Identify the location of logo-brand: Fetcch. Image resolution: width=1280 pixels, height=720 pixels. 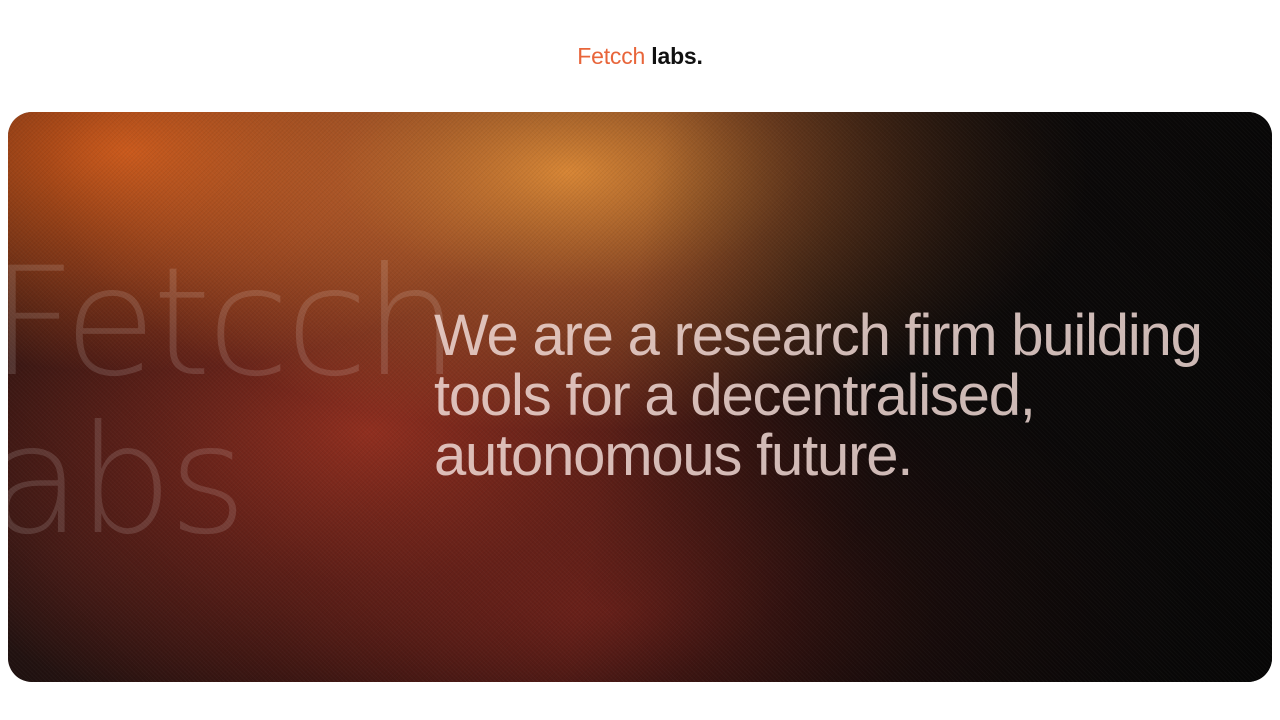
(611, 56).